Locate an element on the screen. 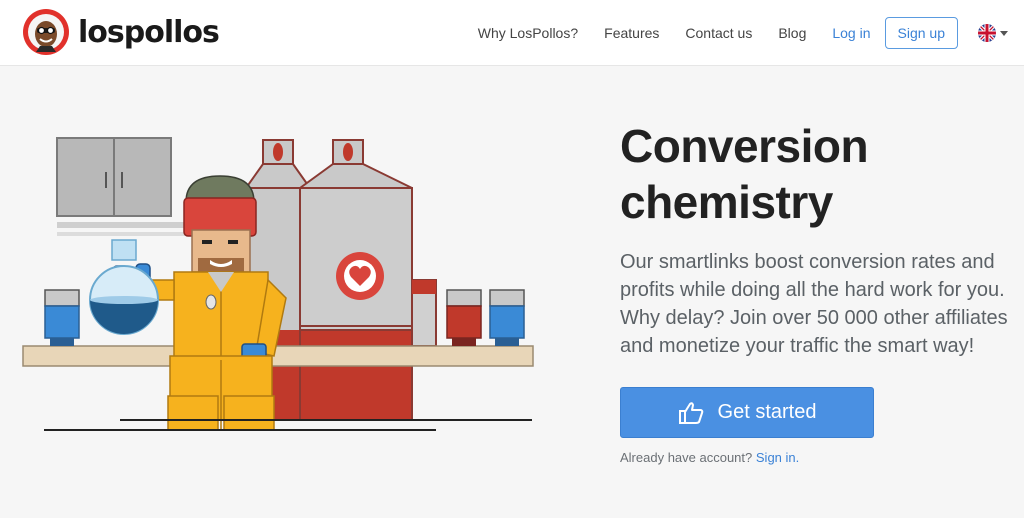 The image size is (1024, 518). side-canister is located at coordinates (424, 313).